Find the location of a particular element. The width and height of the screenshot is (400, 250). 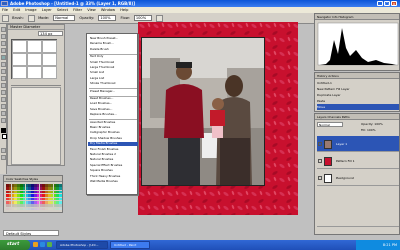

brush-menu-item: Delete Brush is located at coordinates (113, 49).